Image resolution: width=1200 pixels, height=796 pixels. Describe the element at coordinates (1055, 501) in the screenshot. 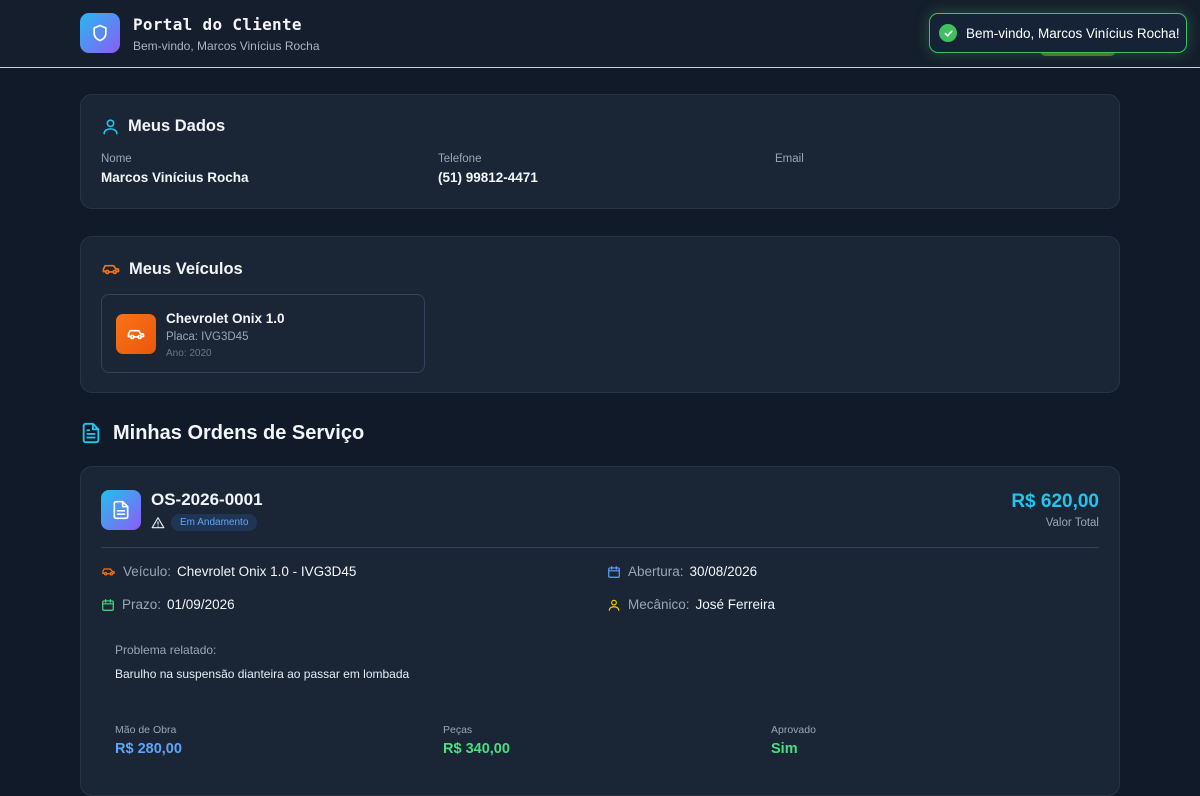

I see `order-total-value: R$ 620,00` at that location.